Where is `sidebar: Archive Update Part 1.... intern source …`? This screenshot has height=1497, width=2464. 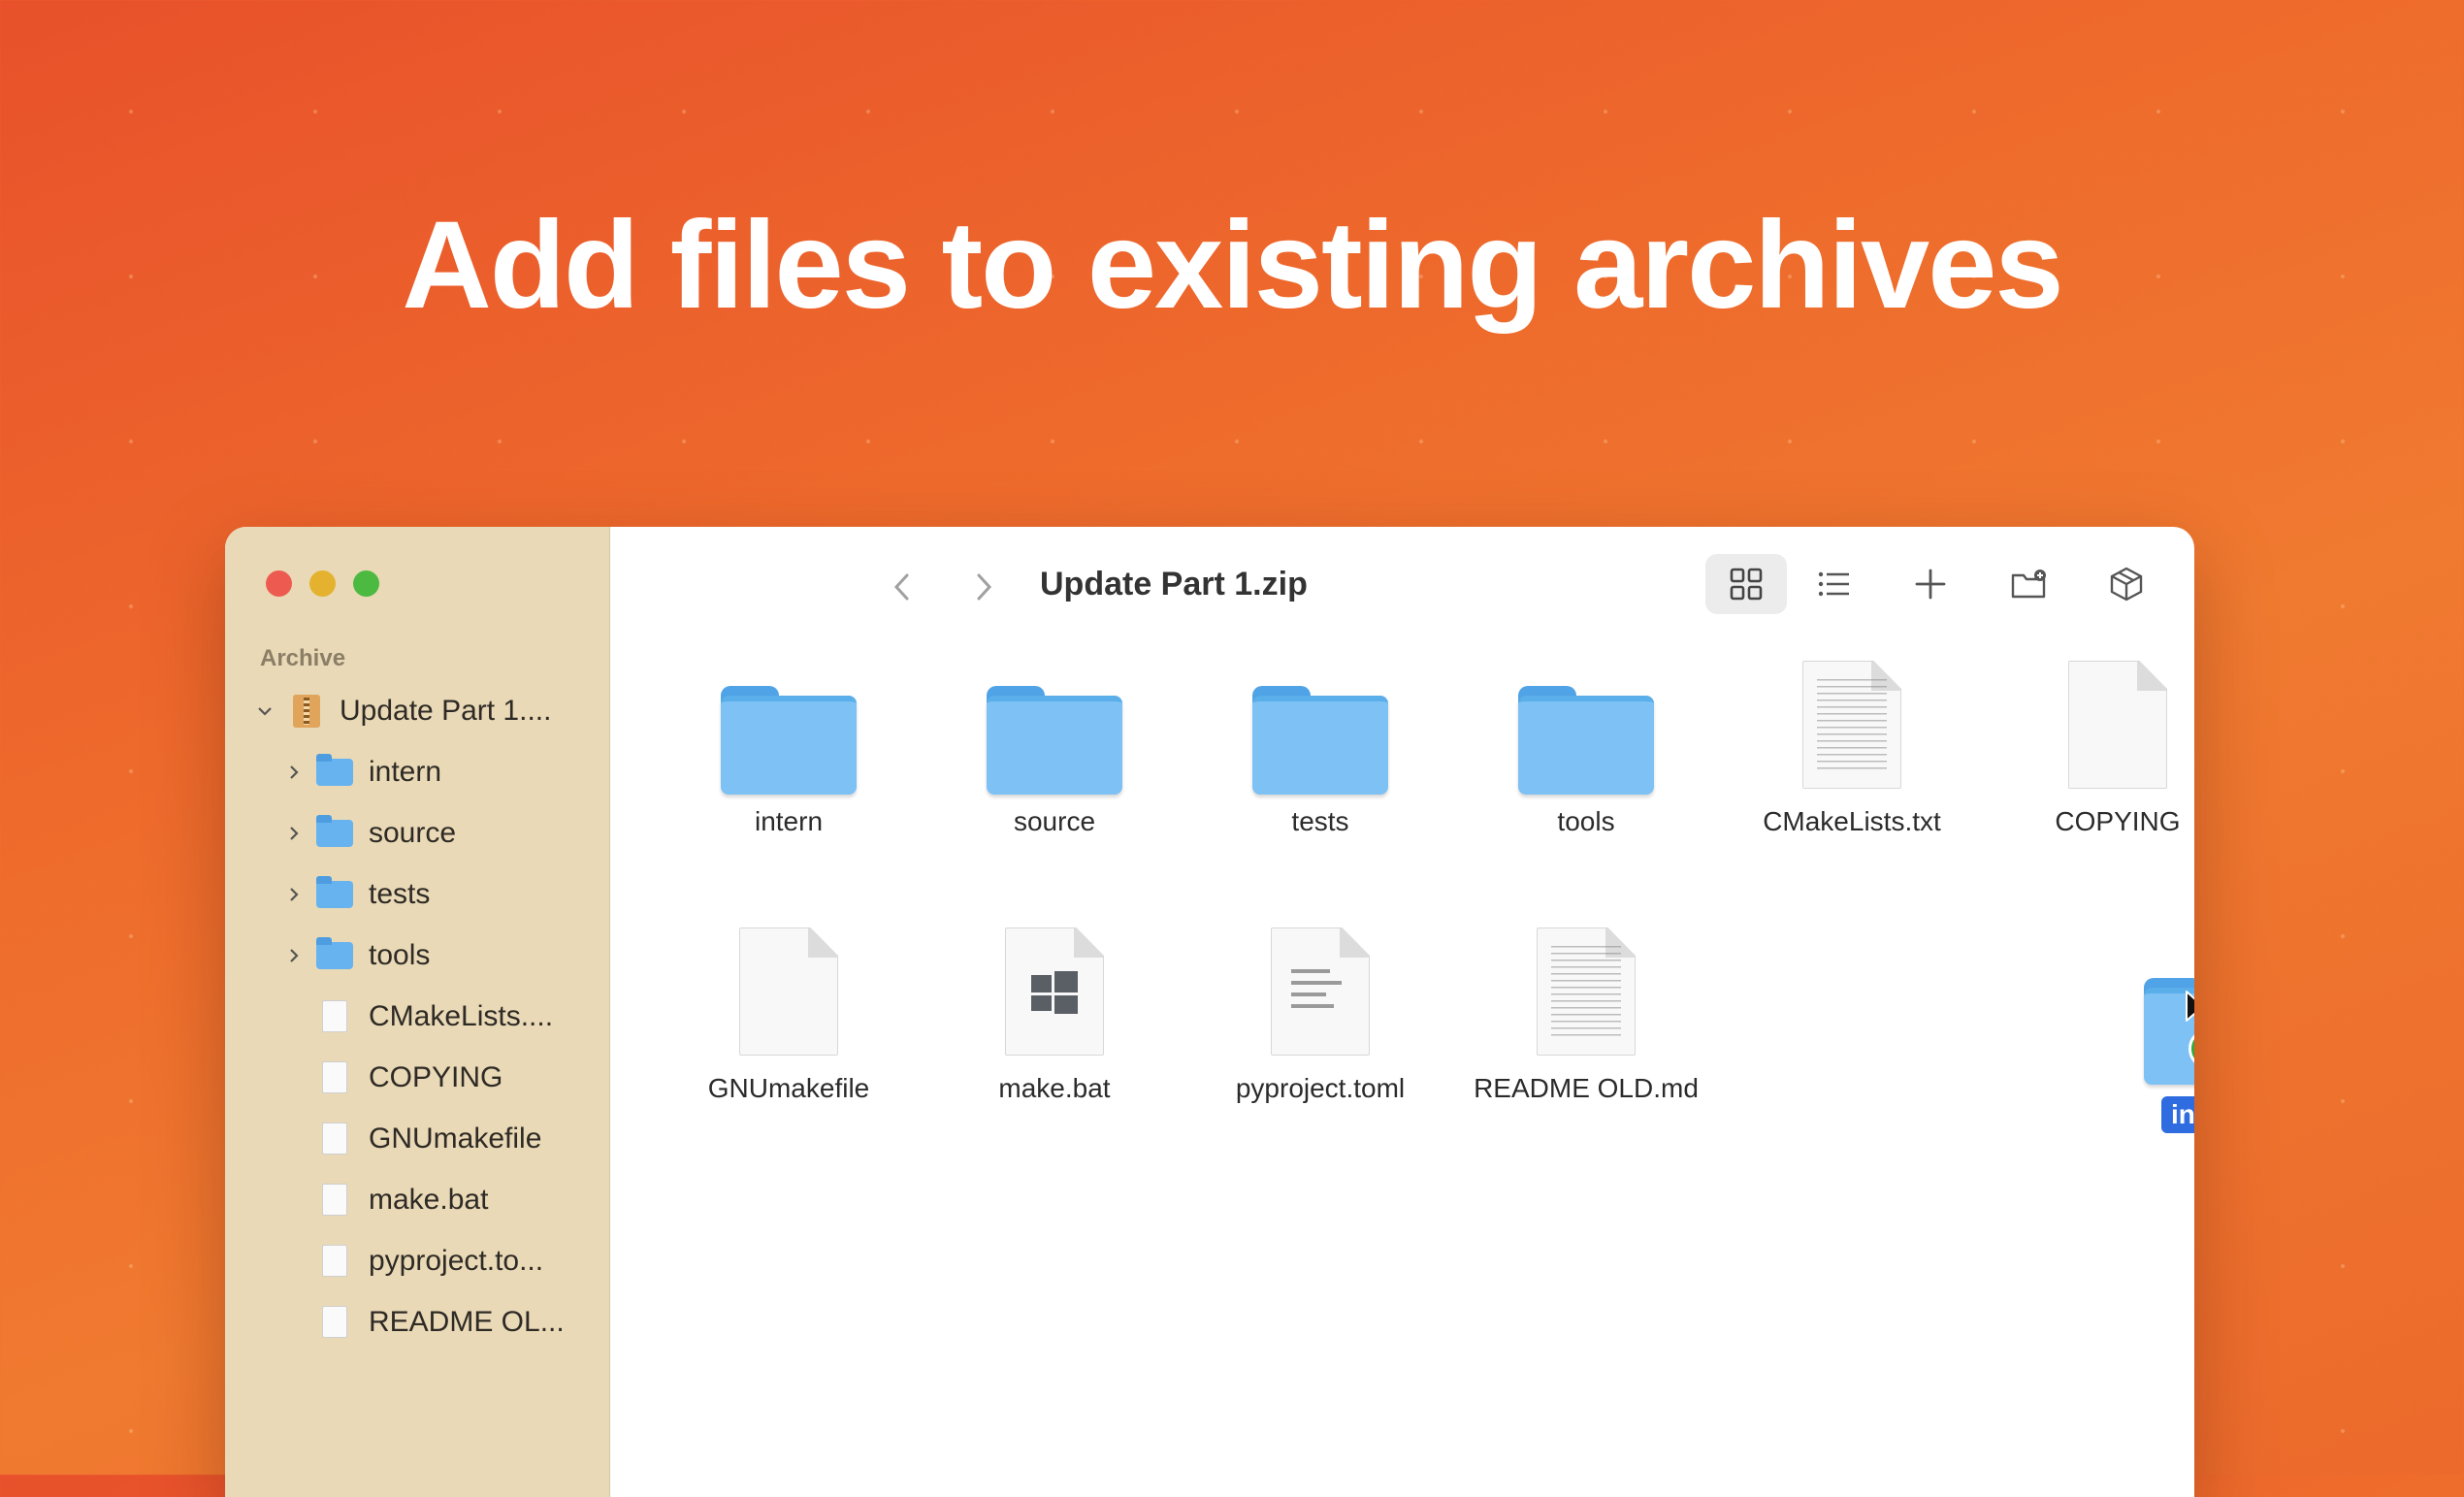 sidebar: Archive Update Part 1.... intern source … is located at coordinates (417, 1012).